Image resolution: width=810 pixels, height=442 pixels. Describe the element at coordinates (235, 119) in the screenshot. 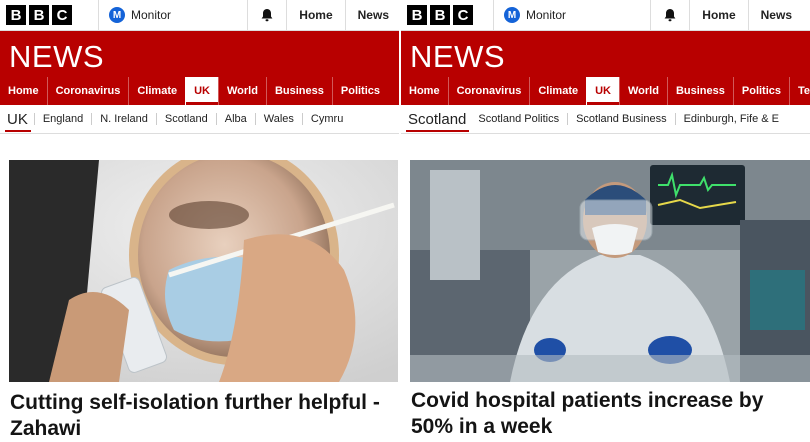

I see `subnav-alba: Alba` at that location.